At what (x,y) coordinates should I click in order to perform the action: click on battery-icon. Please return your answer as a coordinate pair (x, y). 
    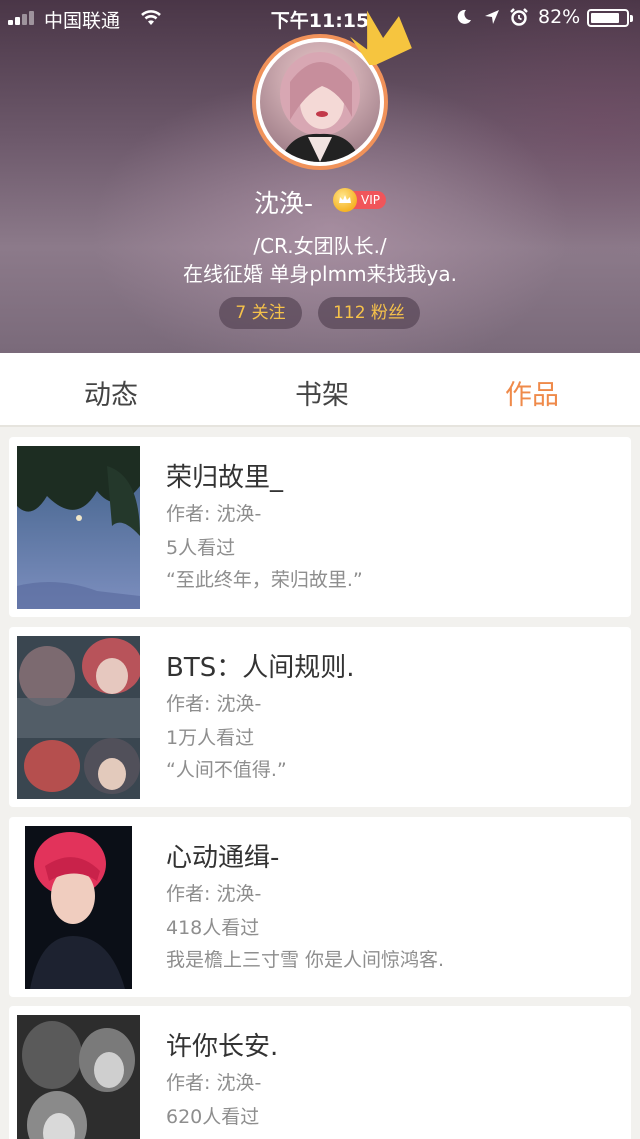
    Looking at the image, I should click on (610, 18).